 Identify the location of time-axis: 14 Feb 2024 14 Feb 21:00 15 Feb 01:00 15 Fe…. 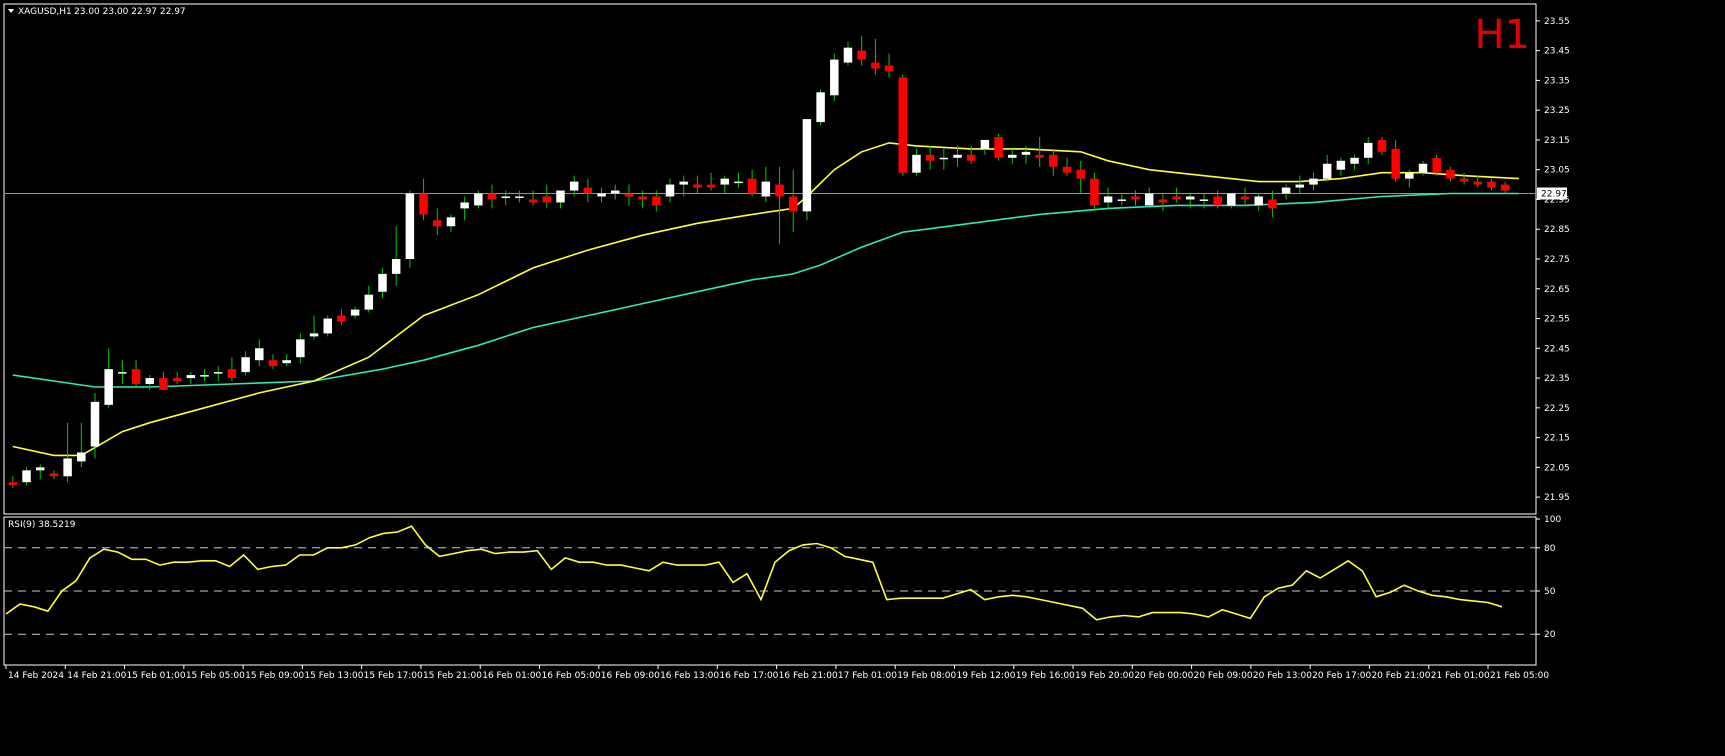
(777, 673).